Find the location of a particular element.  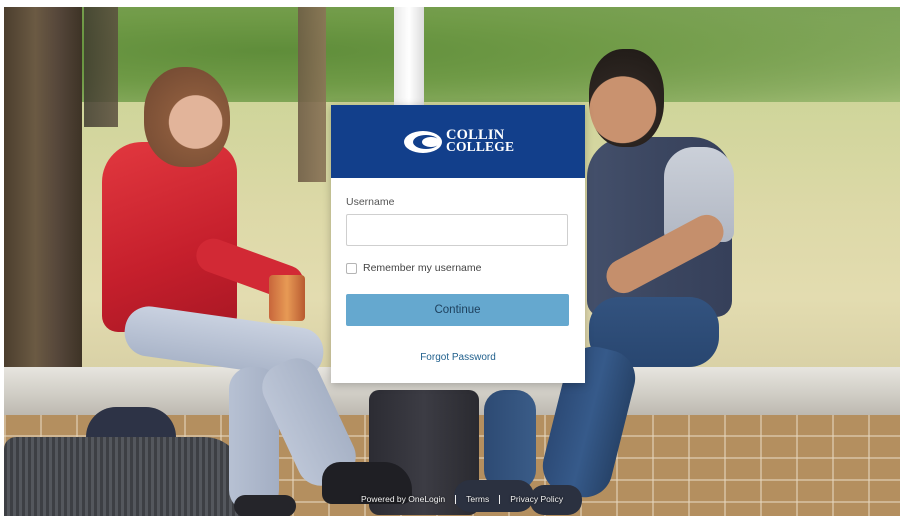

tree-trunk is located at coordinates (43, 192).